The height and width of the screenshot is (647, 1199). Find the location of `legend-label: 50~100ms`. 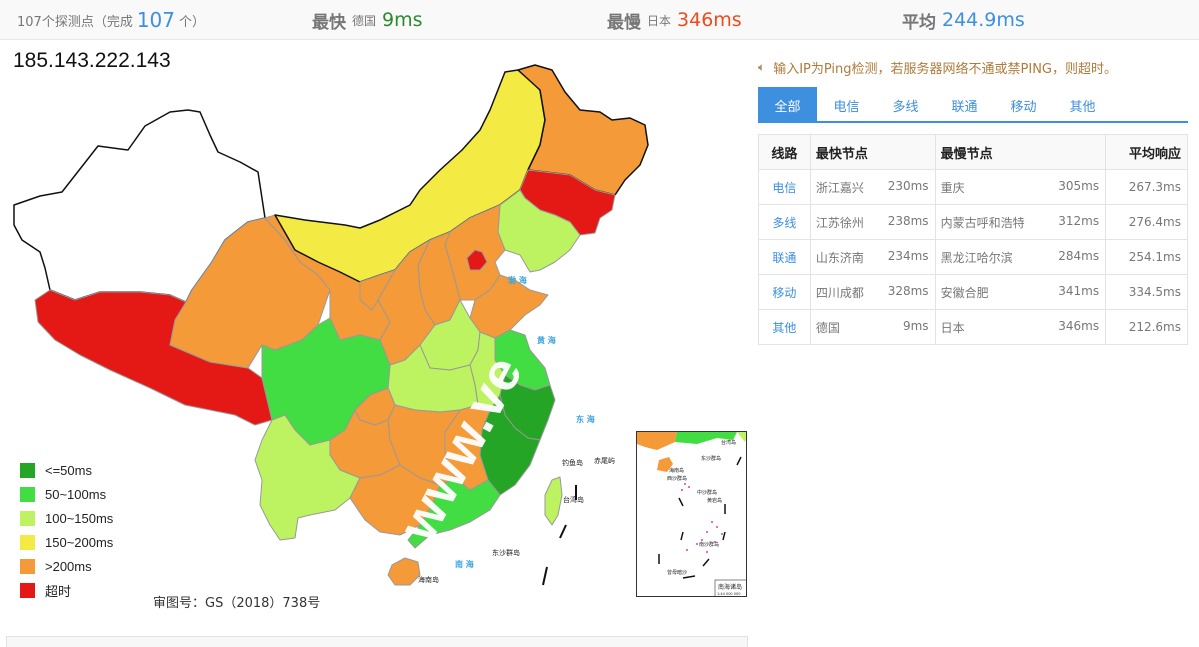

legend-label: 50~100ms is located at coordinates (76, 494).